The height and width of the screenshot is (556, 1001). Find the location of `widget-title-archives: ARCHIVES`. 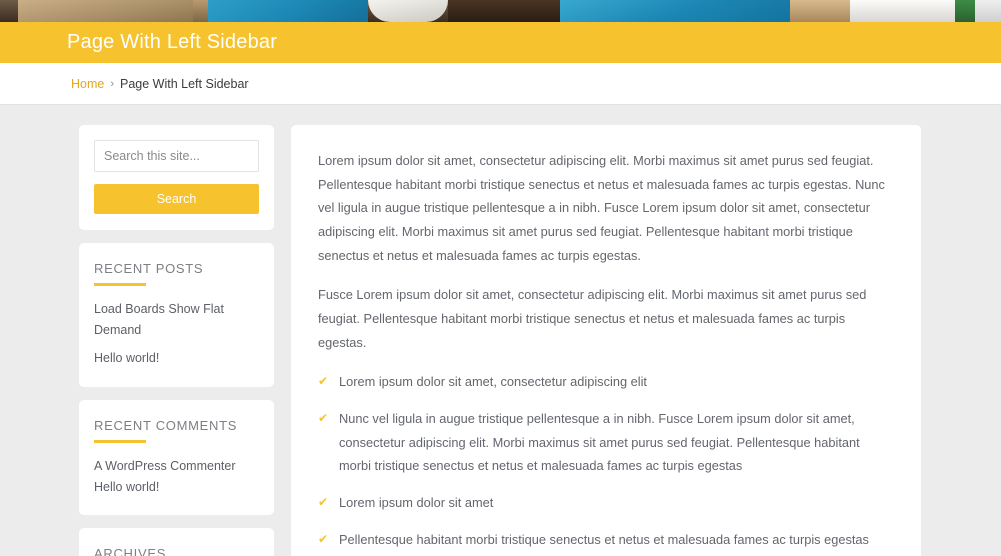

widget-title-archives: ARCHIVES is located at coordinates (130, 551).